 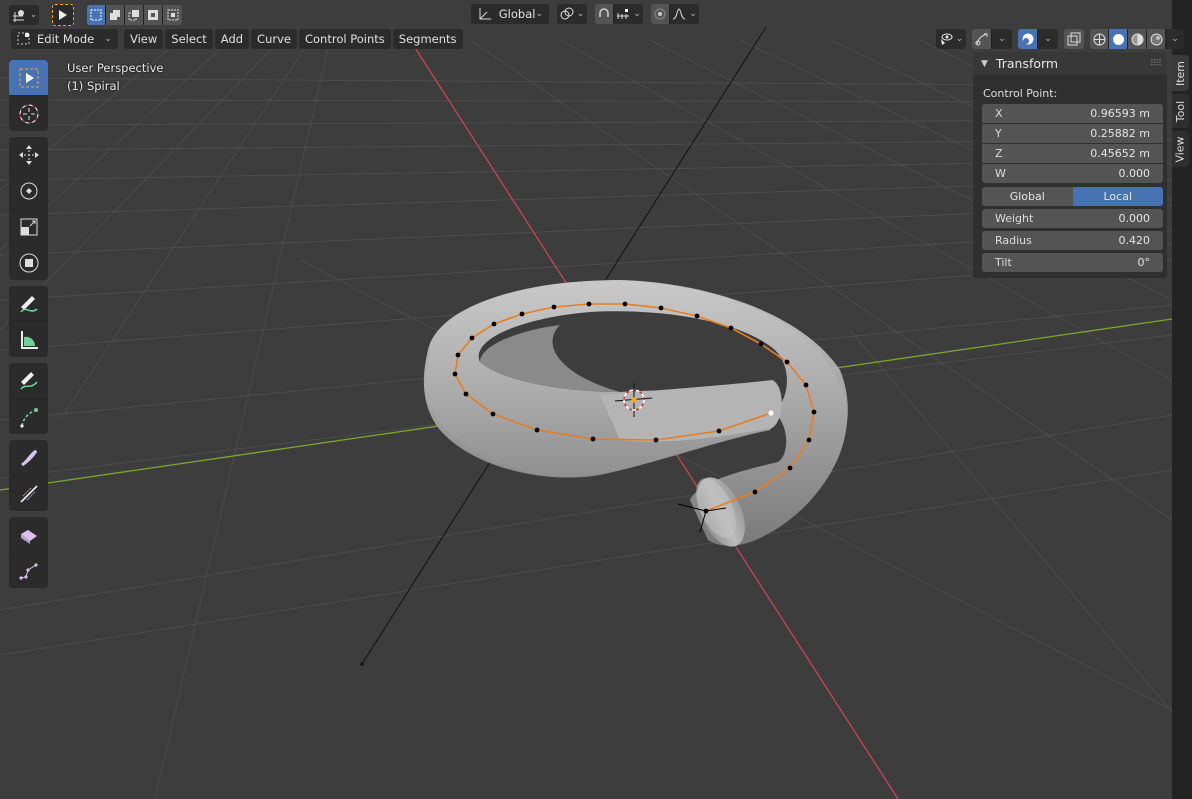 I want to click on transform-orientation-dropdown: Global ⌄, so click(x=510, y=14).